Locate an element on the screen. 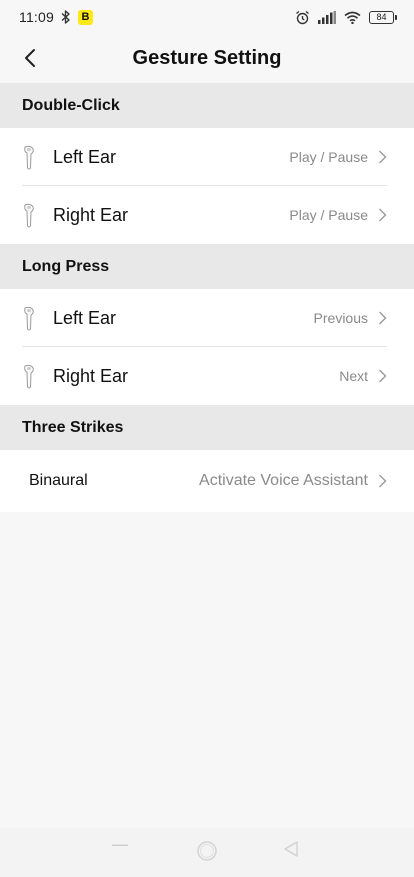  menu-nav-button is located at coordinates (120, 845).